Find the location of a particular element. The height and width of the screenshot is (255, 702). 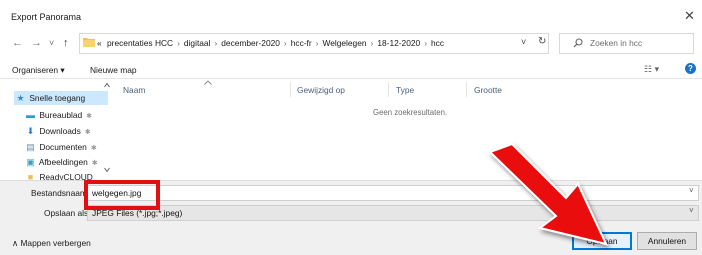

sidebar-item-pictures: ▣ Afbeeldingen ✱ is located at coordinates (61, 164).